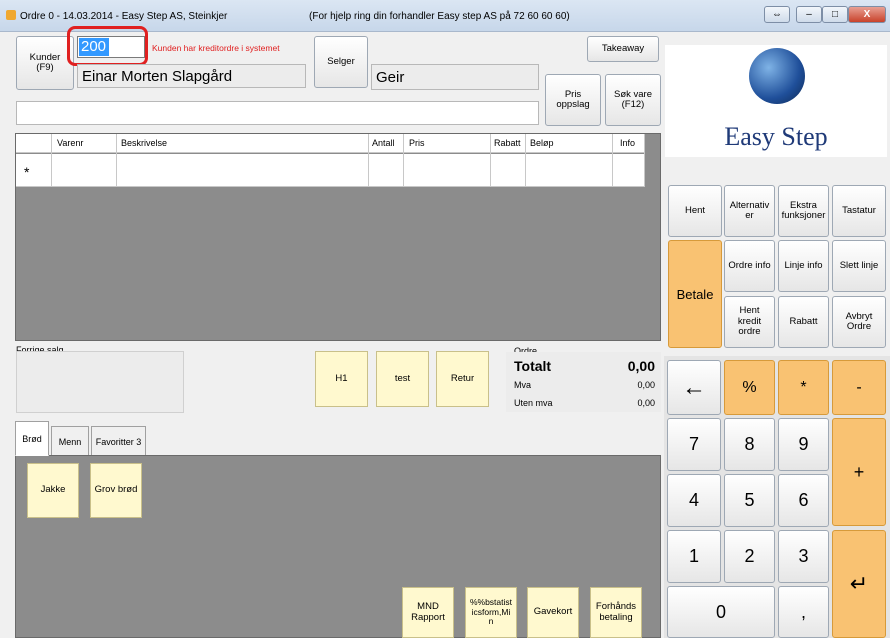  I want to click on tastatur-button: Tastatur, so click(859, 211).